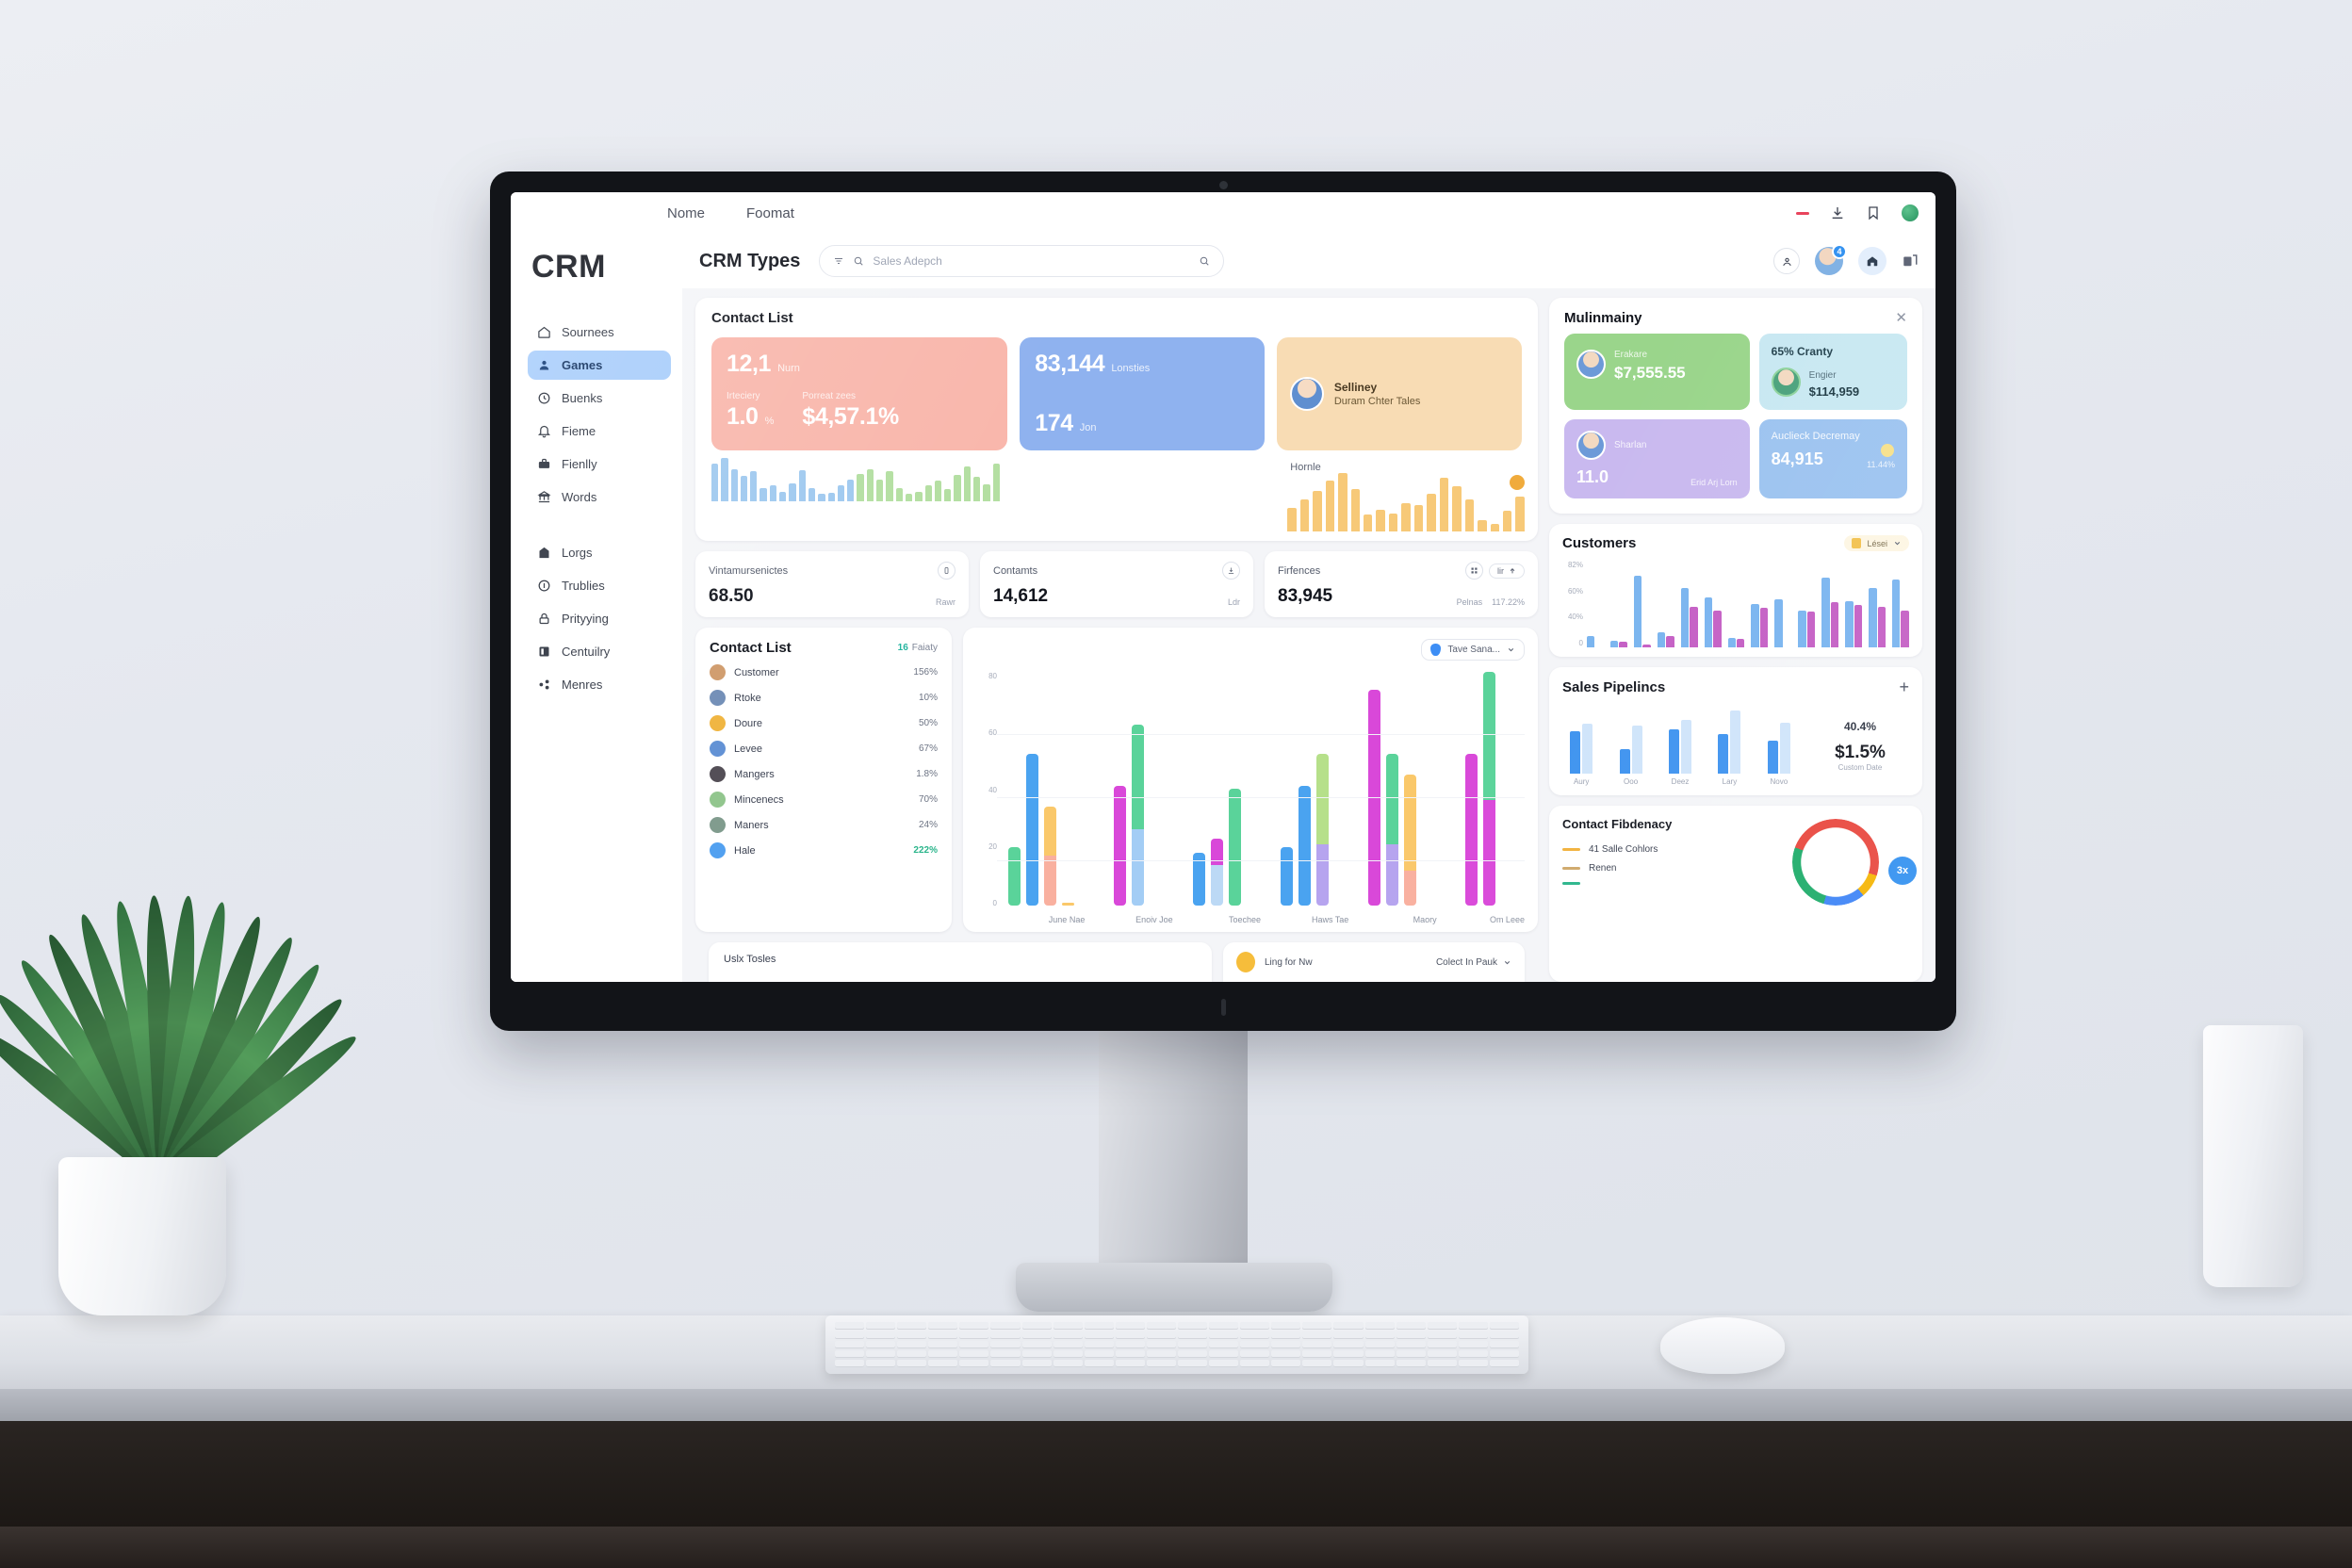 The width and height of the screenshot is (2352, 1568). What do you see at coordinates (1032, 261) in the screenshot?
I see `search-input` at bounding box center [1032, 261].